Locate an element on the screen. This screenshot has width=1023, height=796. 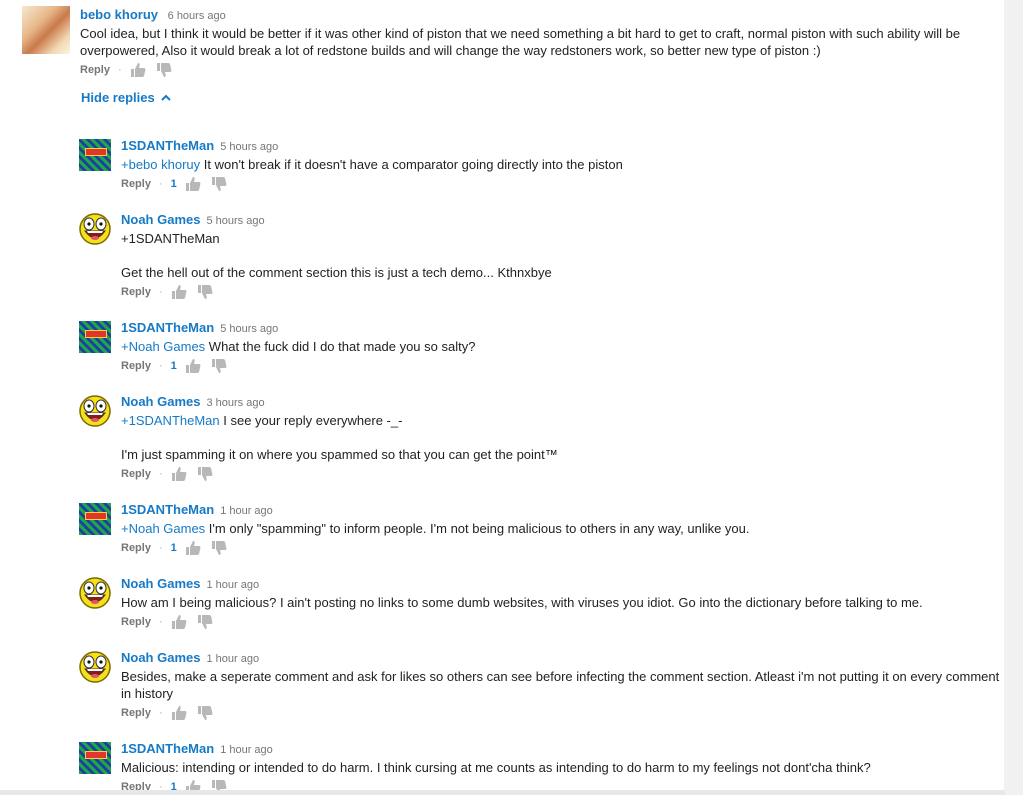
mention-link: +1SDANTheMan is located at coordinates (170, 420).